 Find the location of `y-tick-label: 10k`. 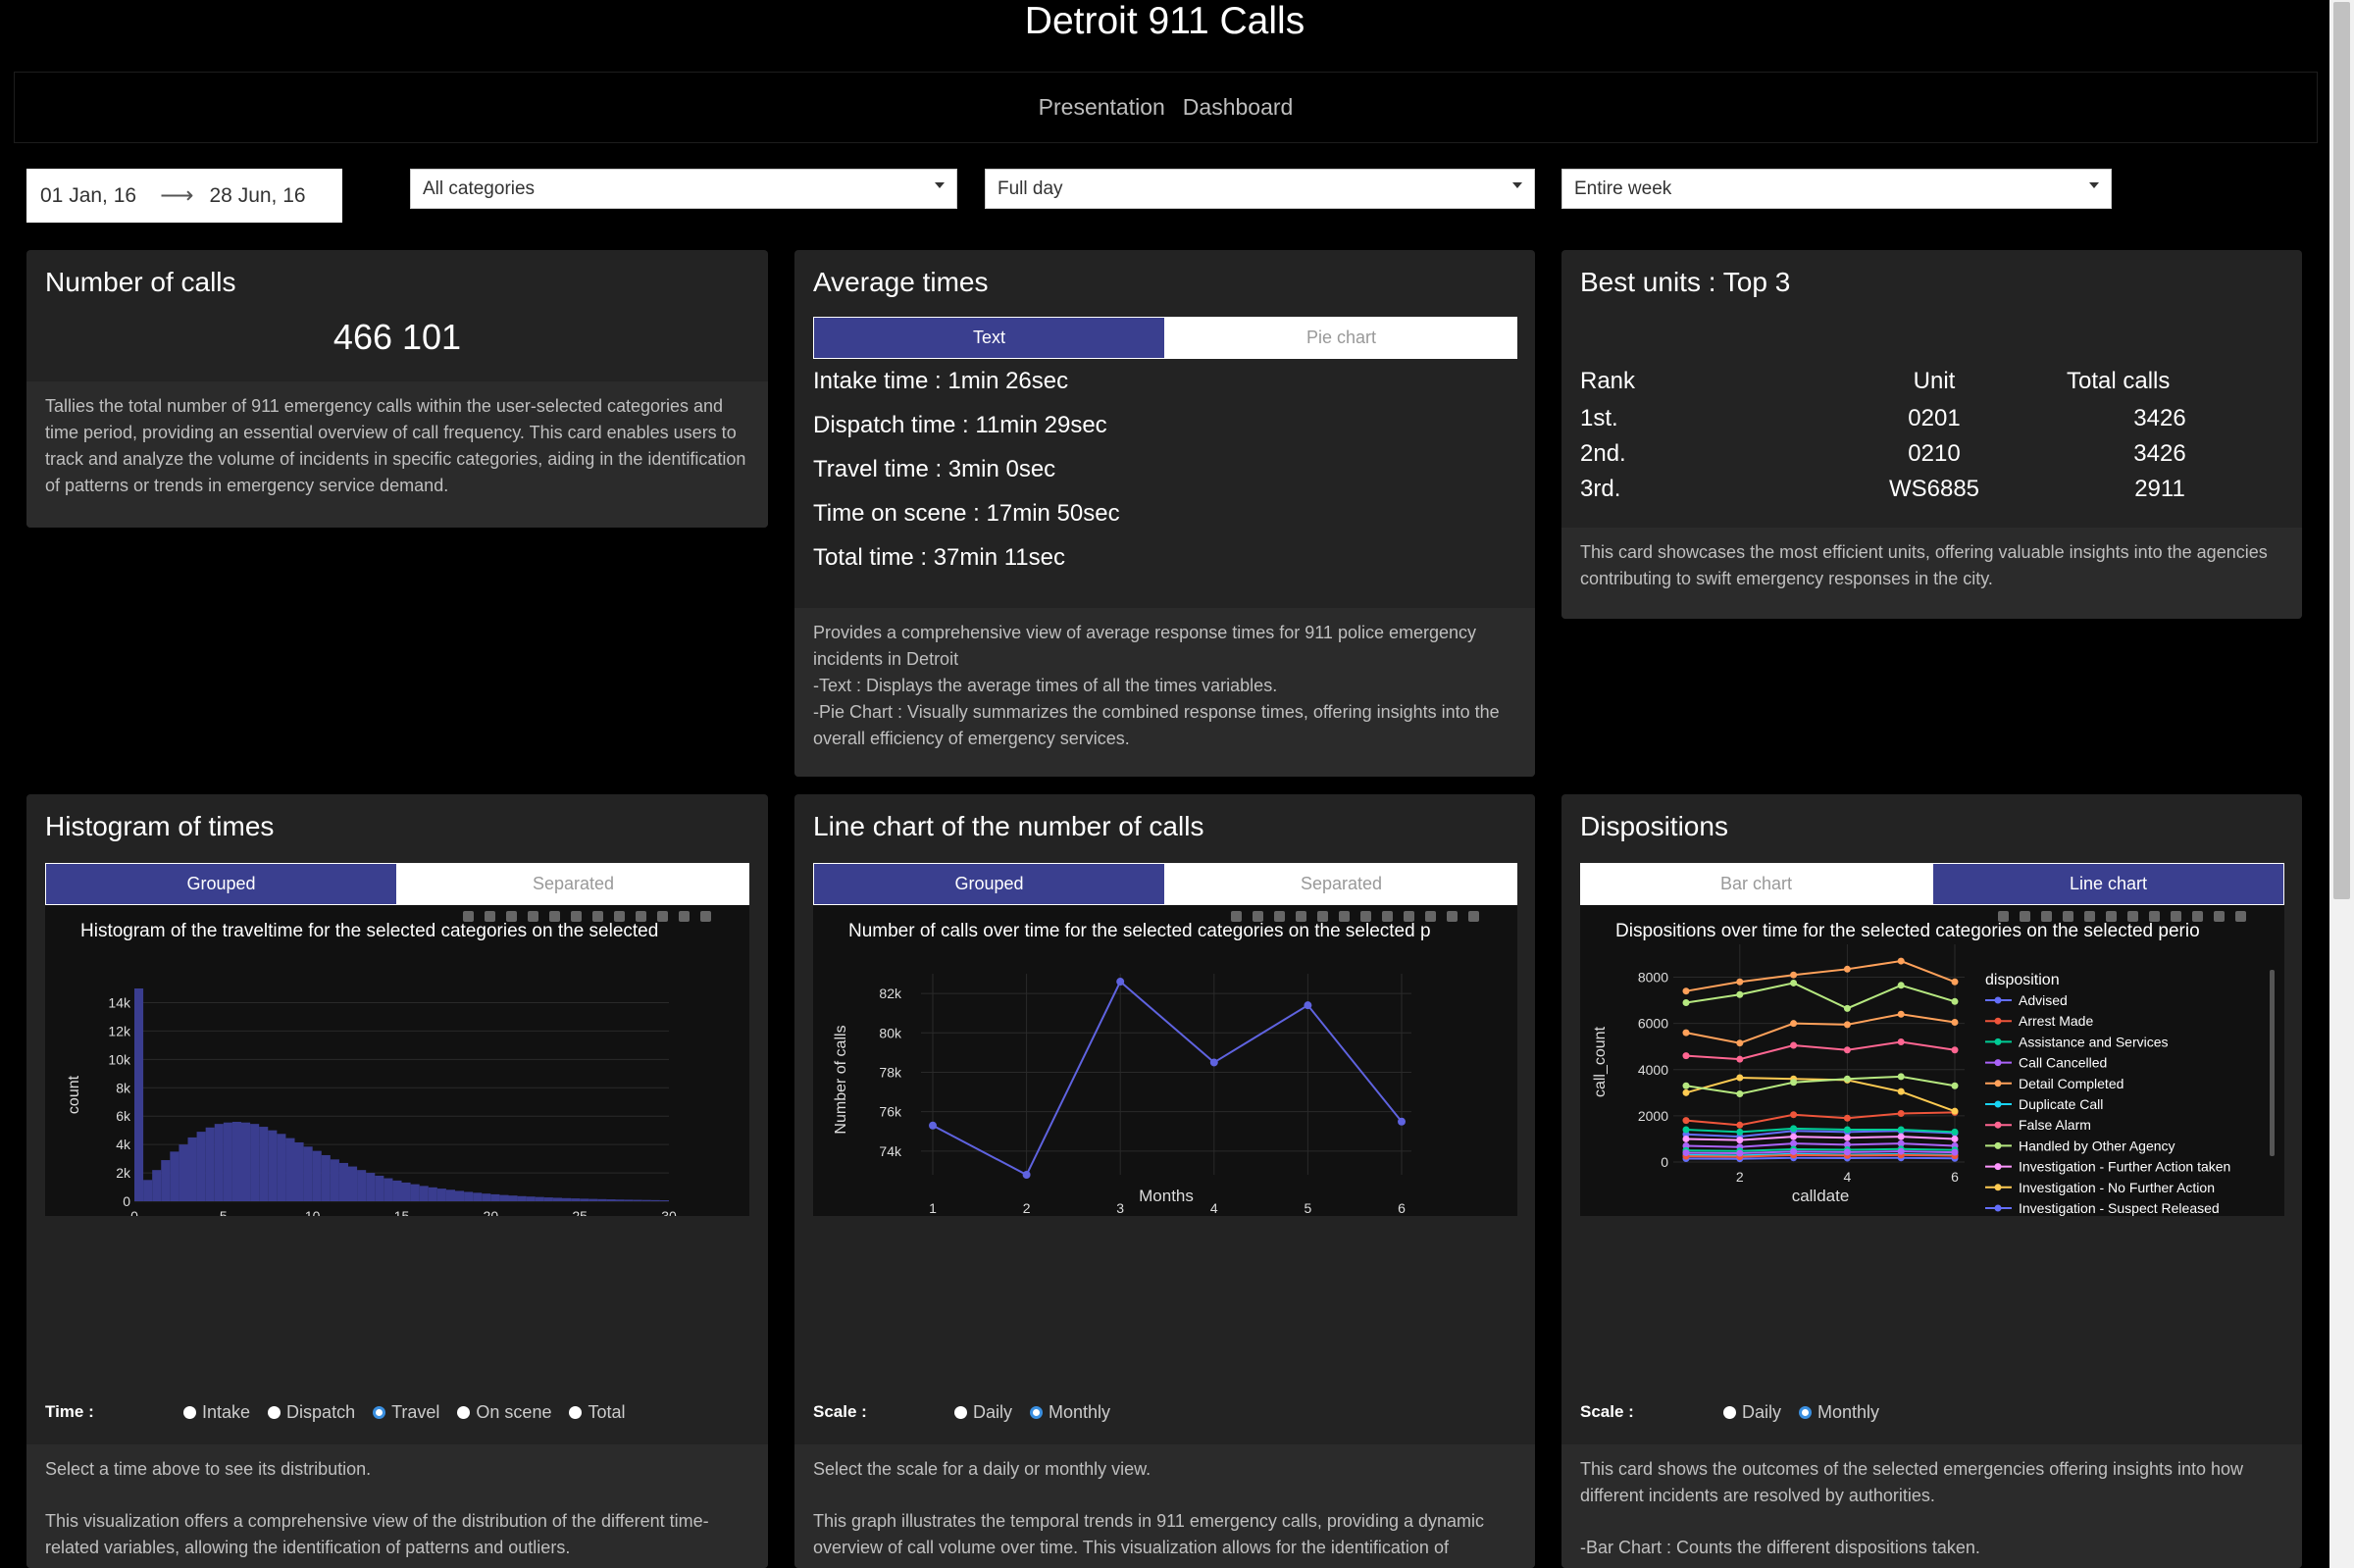

y-tick-label: 10k is located at coordinates (119, 1059).